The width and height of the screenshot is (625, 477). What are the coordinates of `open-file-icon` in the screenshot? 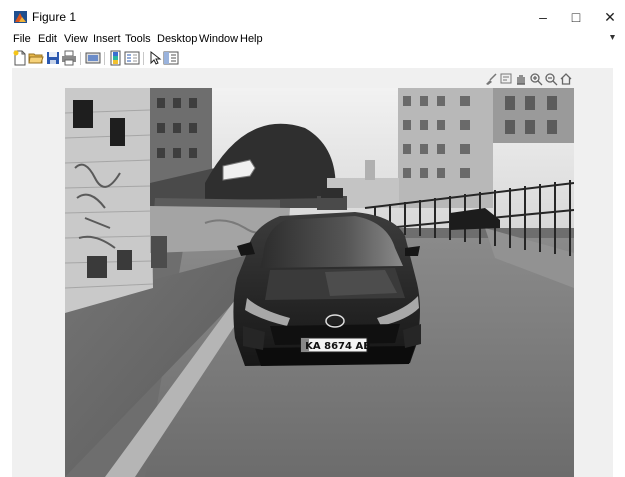 It's located at (36, 58).